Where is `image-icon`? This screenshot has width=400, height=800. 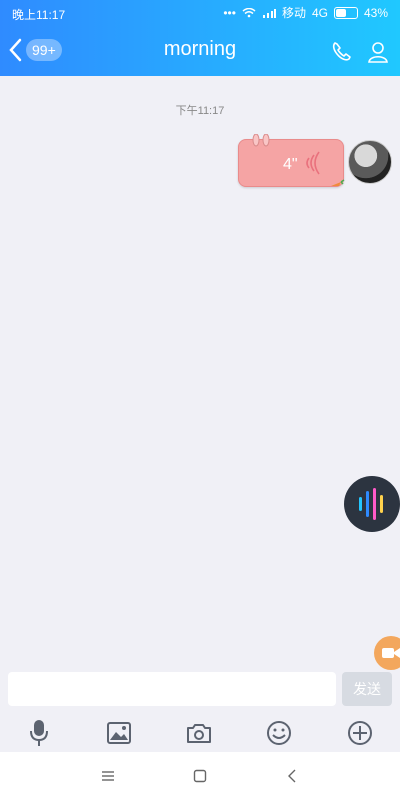 image-icon is located at coordinates (119, 733).